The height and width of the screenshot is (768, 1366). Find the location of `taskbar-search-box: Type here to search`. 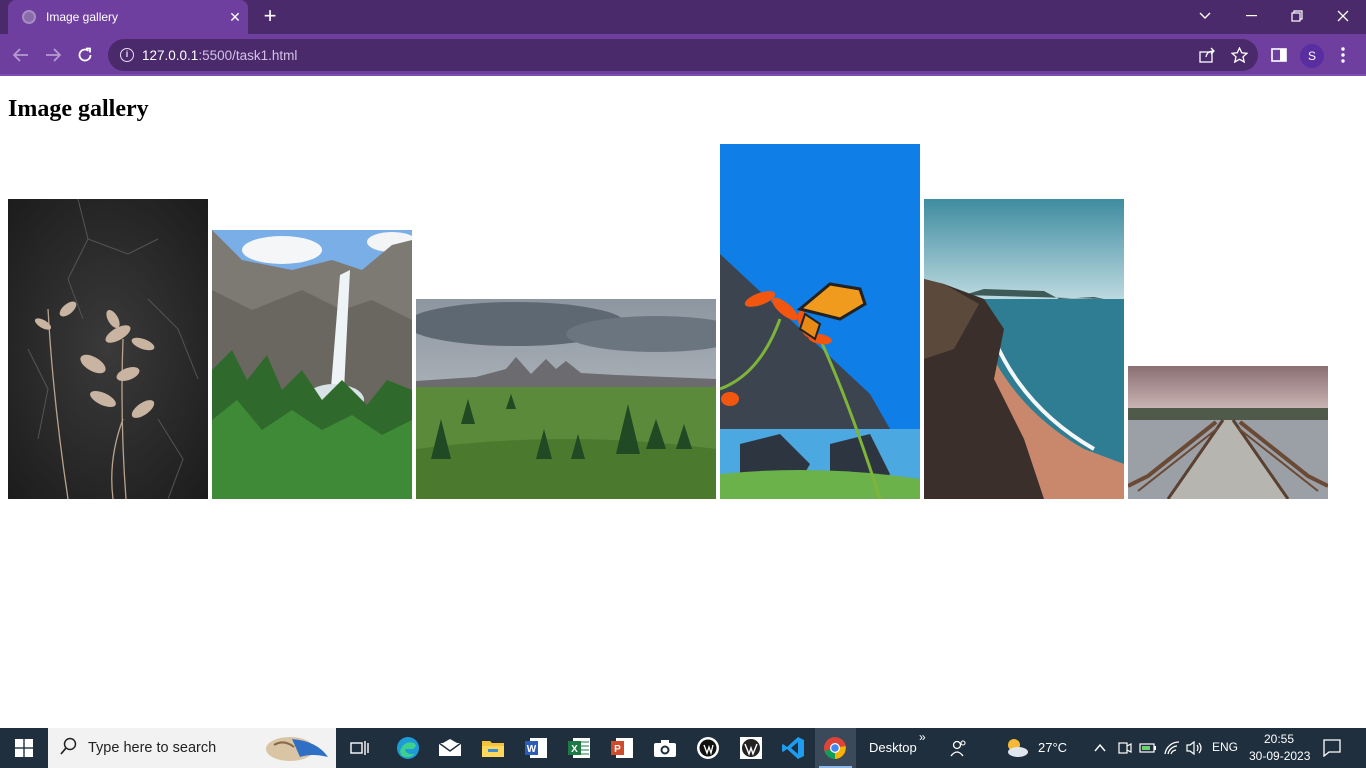

taskbar-search-box: Type here to search is located at coordinates (192, 748).